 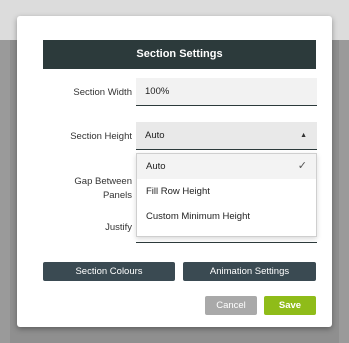 I want to click on section-height-value: Auto, so click(x=155, y=135).